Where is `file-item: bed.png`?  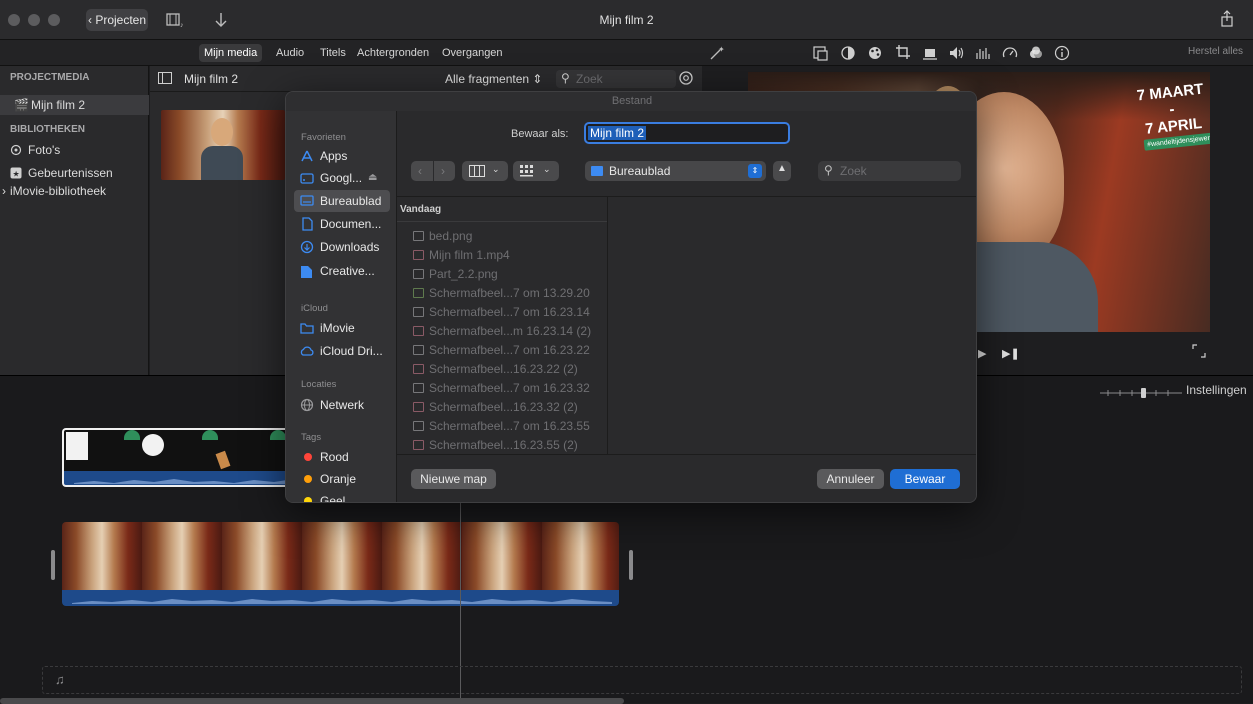
file-item: bed.png is located at coordinates (441, 236).